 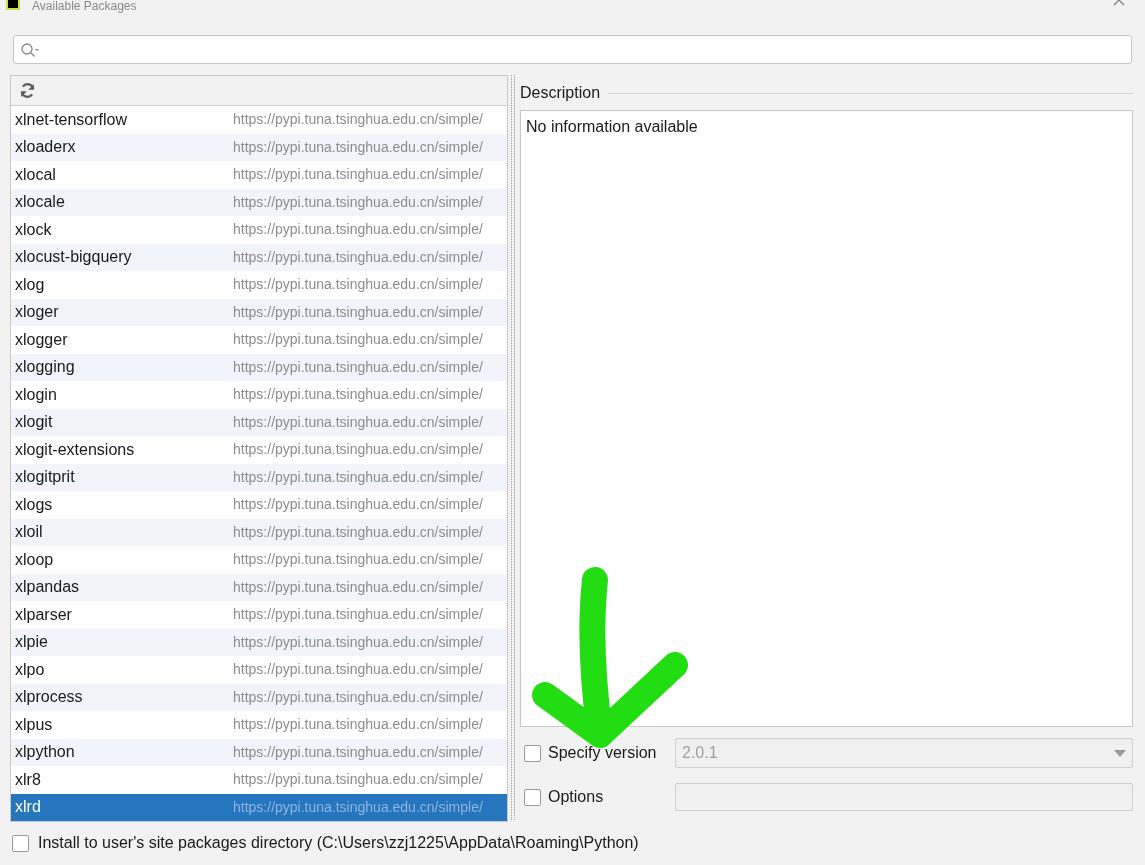 What do you see at coordinates (35, 559) in the screenshot?
I see `package-name: xloop` at bounding box center [35, 559].